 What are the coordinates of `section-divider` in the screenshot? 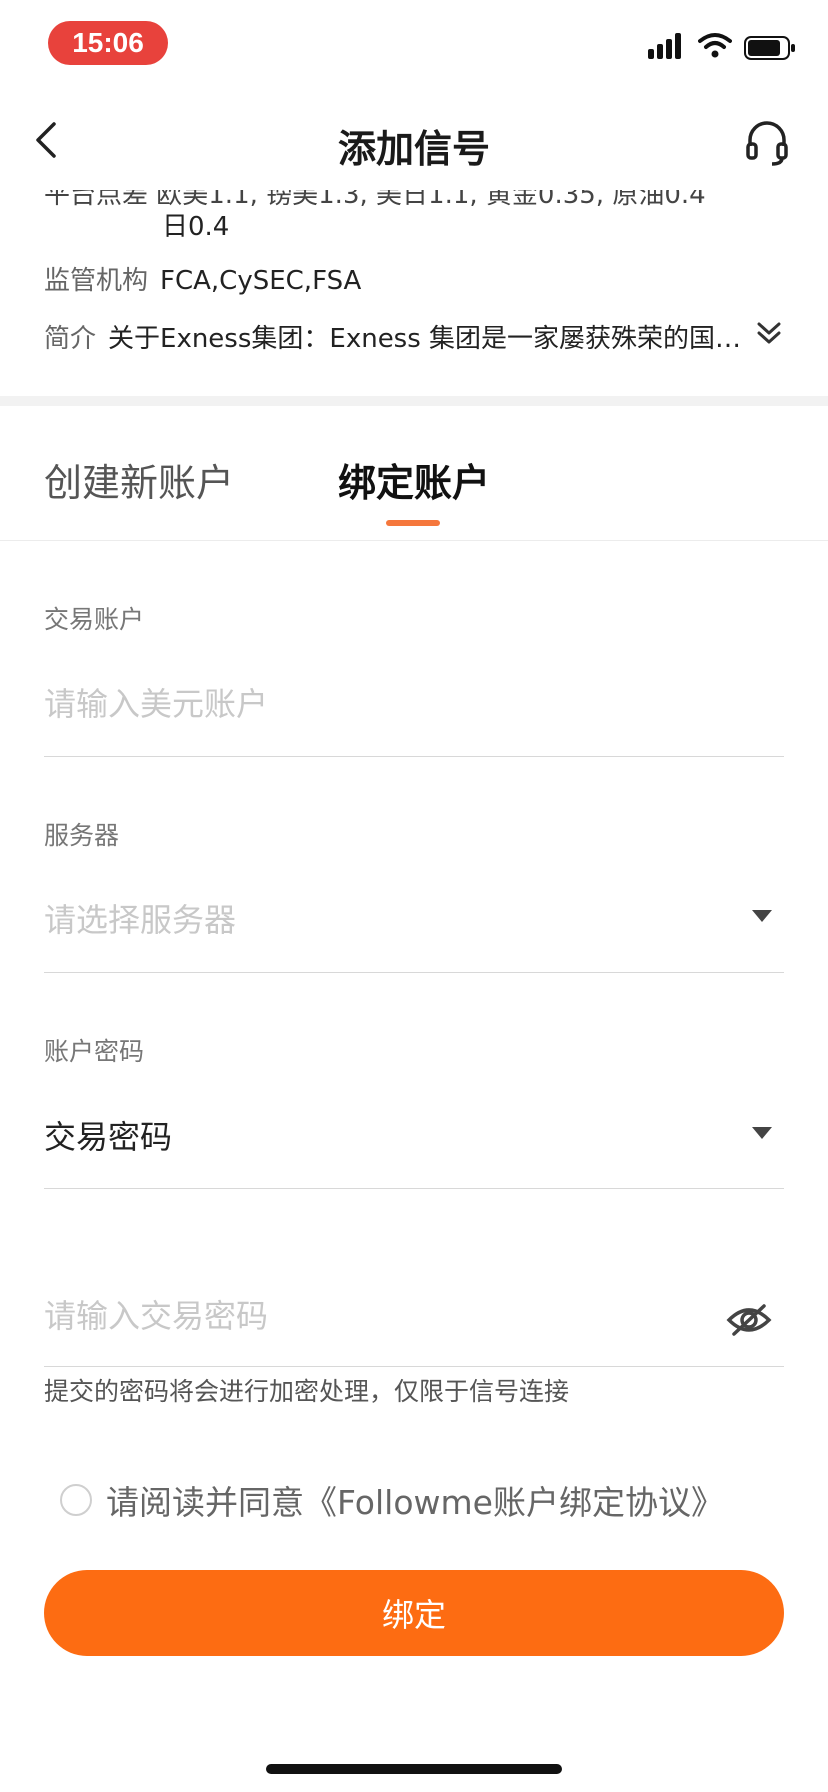 It's located at (414, 401).